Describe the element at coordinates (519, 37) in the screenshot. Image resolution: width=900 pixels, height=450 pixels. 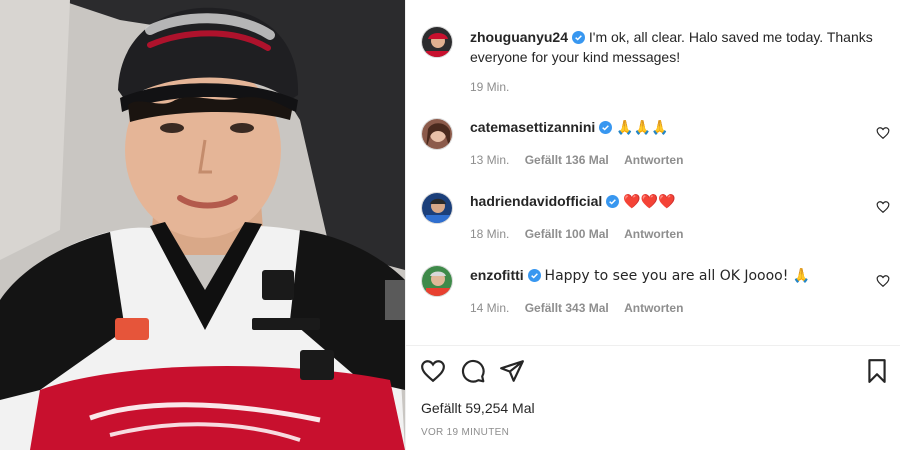
I see `caption-username: zhouguanyu24` at that location.